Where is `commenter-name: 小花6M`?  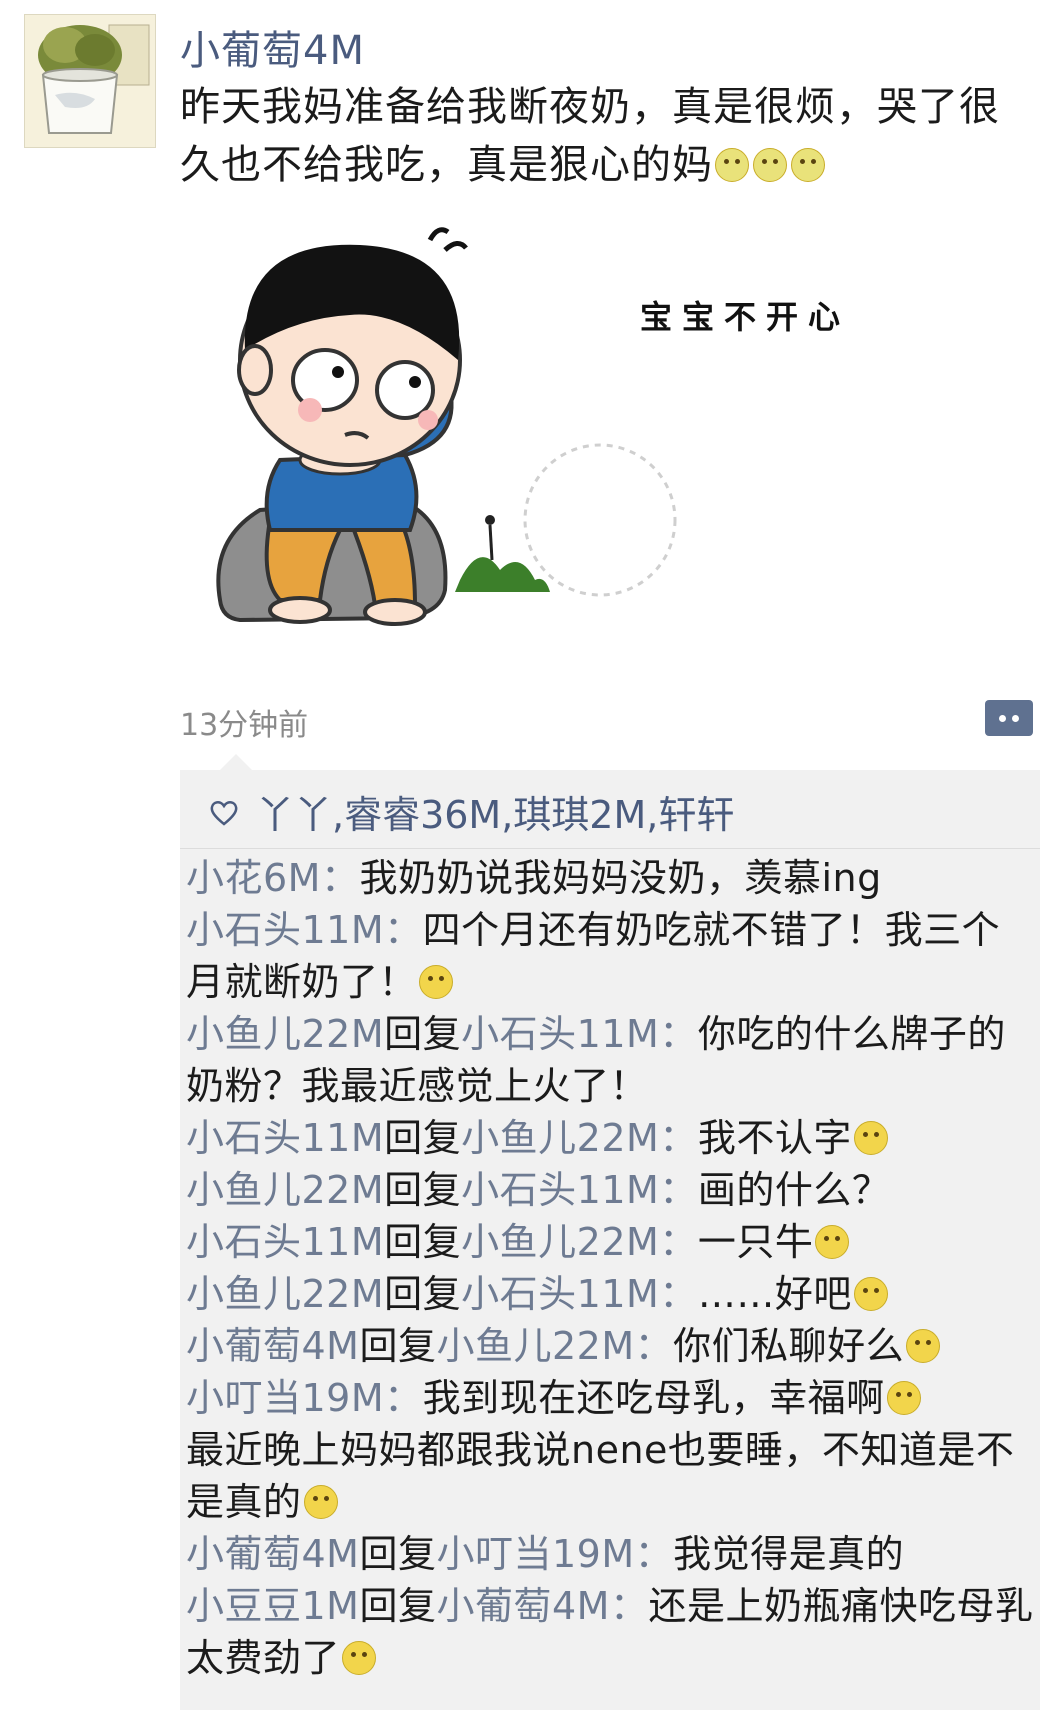
commenter-name: 小花6M is located at coordinates (253, 878).